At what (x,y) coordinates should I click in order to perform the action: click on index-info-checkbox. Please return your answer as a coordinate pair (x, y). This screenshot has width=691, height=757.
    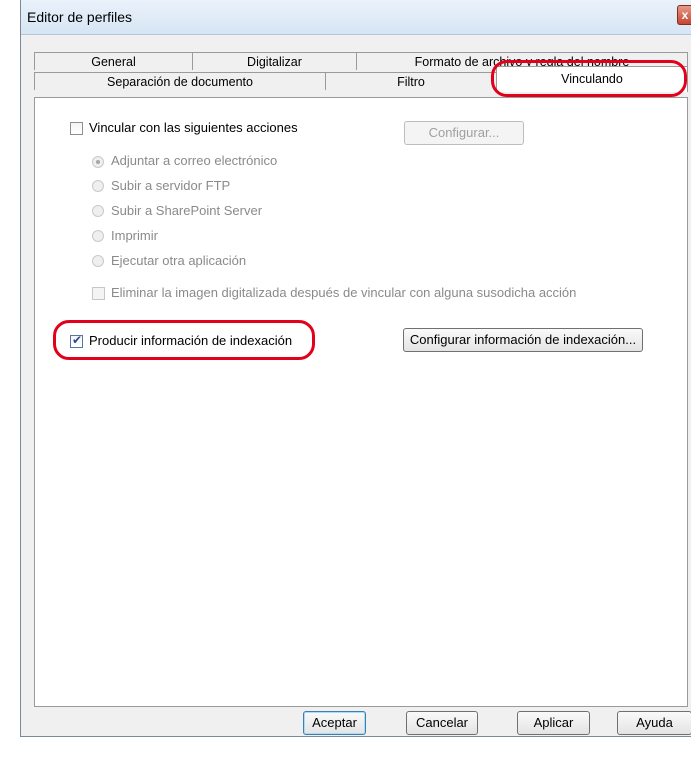
    Looking at the image, I should click on (76, 340).